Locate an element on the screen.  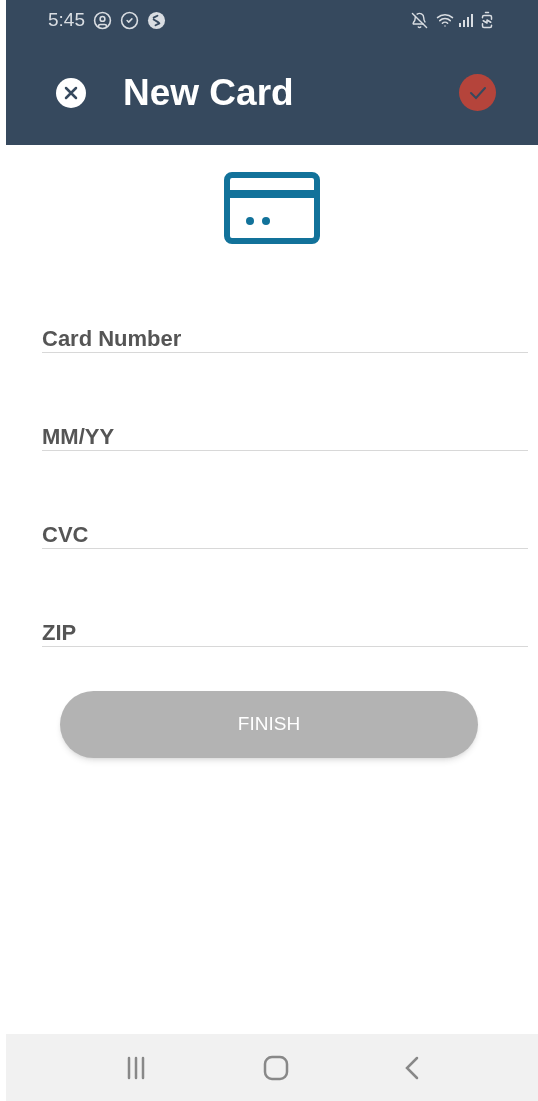
text-field: Card Number is located at coordinates (285, 338).